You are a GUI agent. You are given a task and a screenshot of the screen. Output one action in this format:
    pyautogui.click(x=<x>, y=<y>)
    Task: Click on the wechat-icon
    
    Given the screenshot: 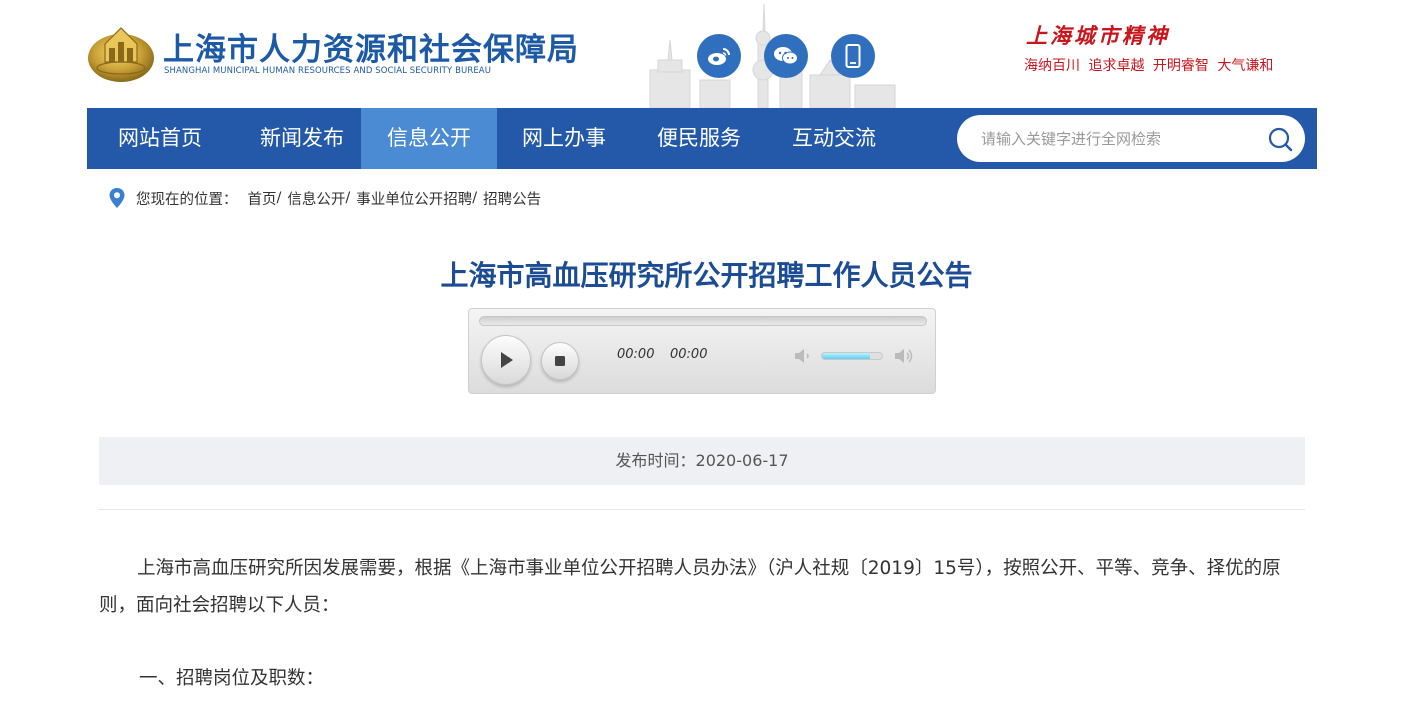 What is the action you would take?
    pyautogui.click(x=786, y=56)
    